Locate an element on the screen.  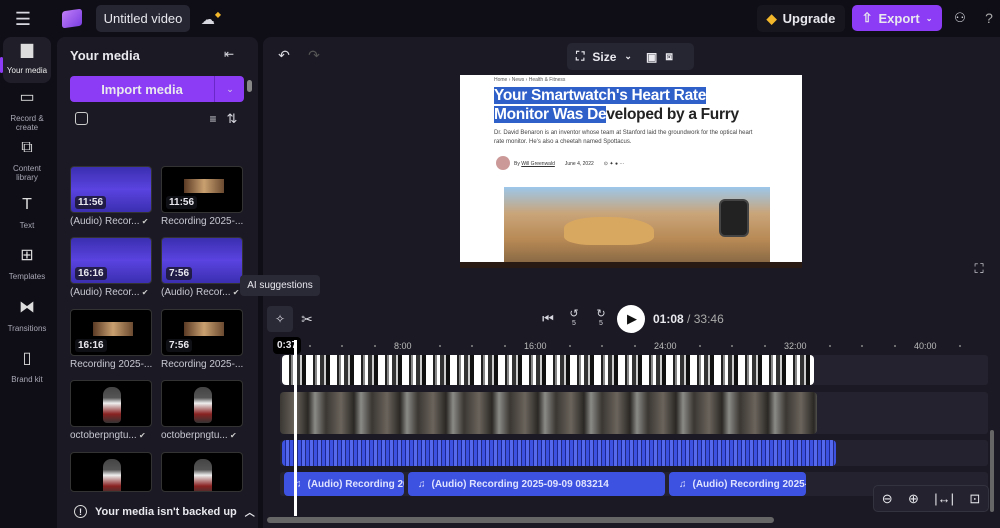
chevron-down-icon: ⌄ is located at coordinates (628, 56).